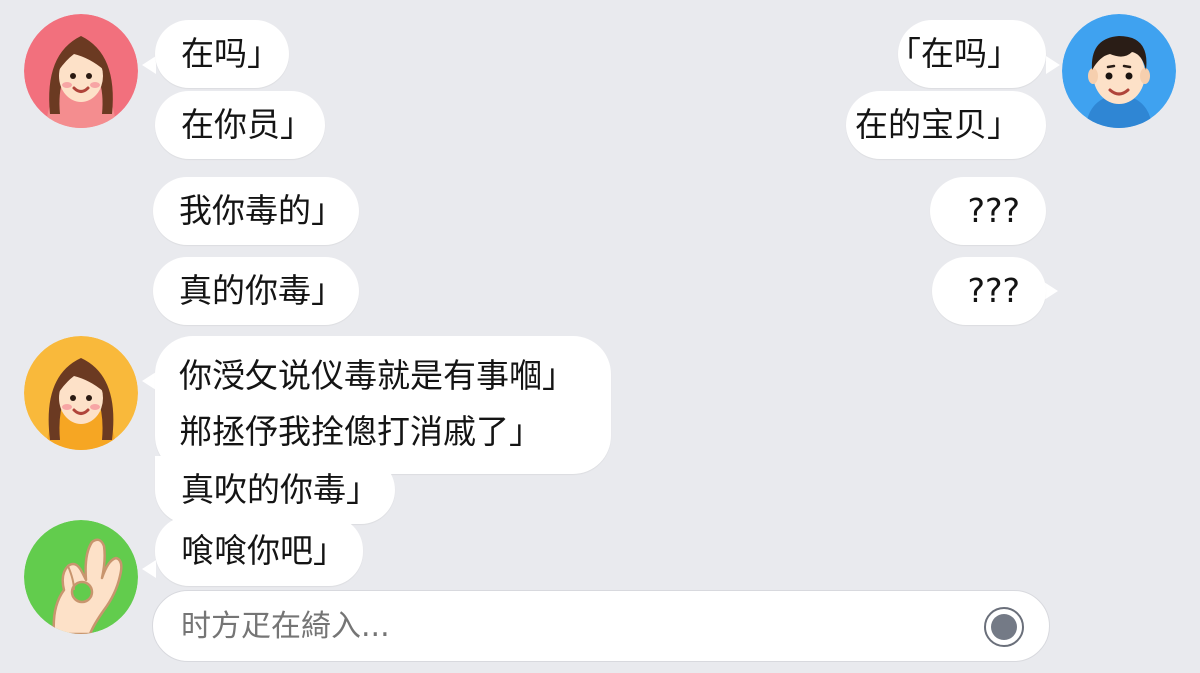 Image resolution: width=1200 pixels, height=673 pixels. What do you see at coordinates (247, 124) in the screenshot?
I see `message-text: 在你员」` at bounding box center [247, 124].